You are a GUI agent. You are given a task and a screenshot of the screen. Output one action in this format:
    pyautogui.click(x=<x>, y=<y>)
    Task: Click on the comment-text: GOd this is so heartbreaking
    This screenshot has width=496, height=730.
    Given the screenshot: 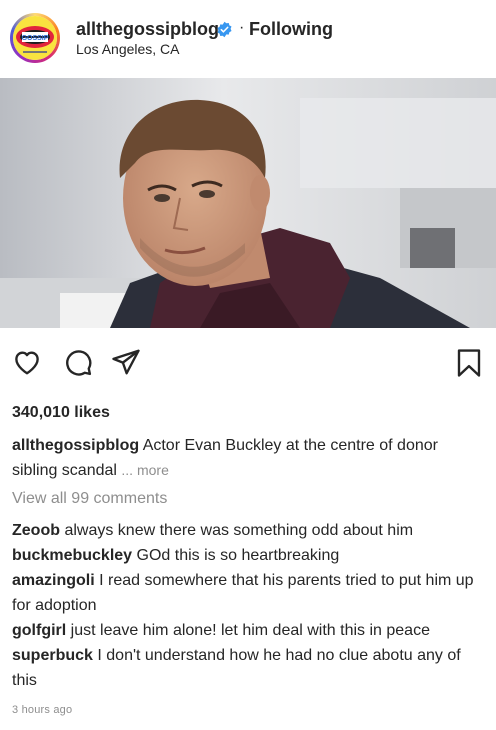 What is the action you would take?
    pyautogui.click(x=238, y=555)
    